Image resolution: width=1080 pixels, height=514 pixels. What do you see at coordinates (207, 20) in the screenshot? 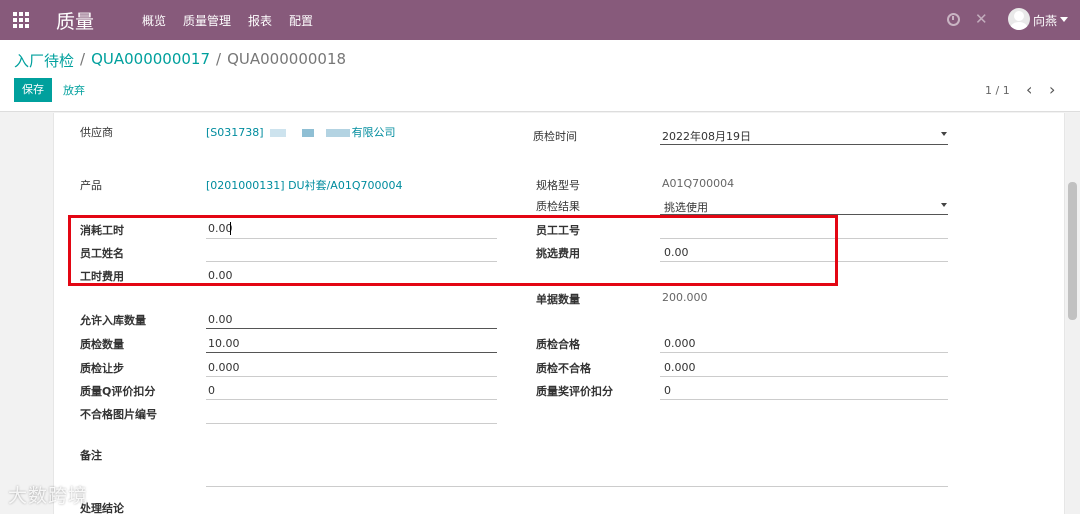
I see `menu-item-quality-management: 质量管理` at bounding box center [207, 20].